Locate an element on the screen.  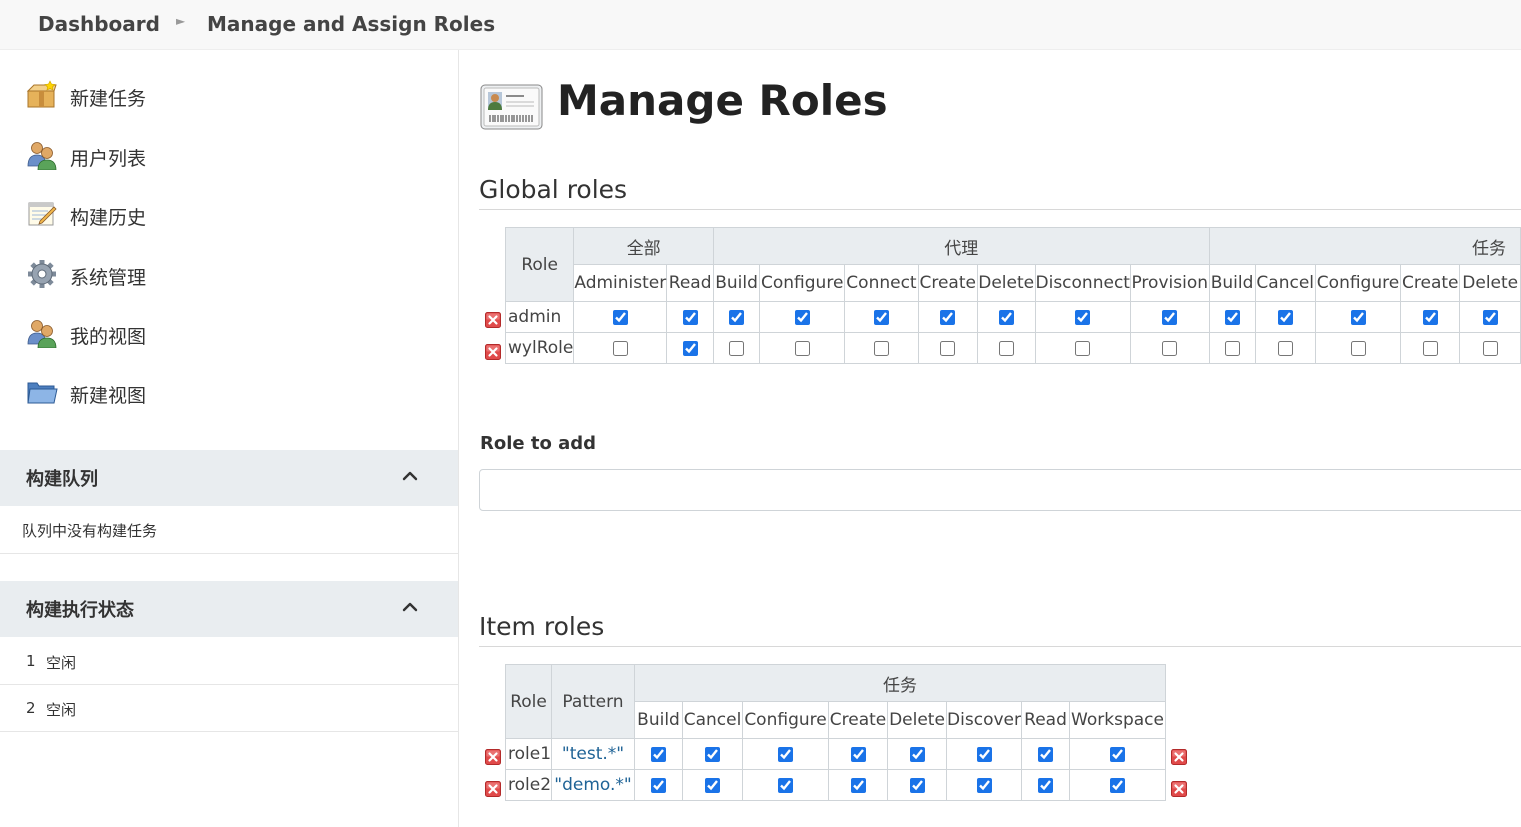
build-queue-title: 构建队列 is located at coordinates (62, 479).